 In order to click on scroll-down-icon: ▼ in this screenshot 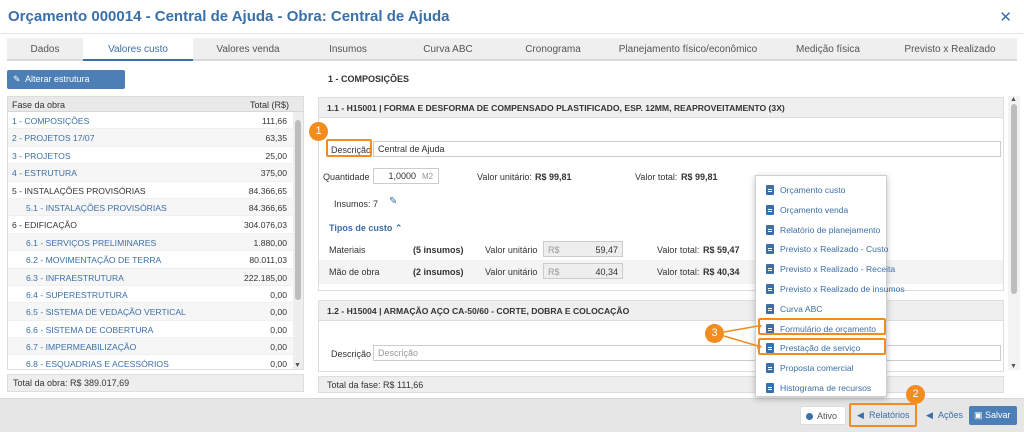, I will do `click(297, 365)`.